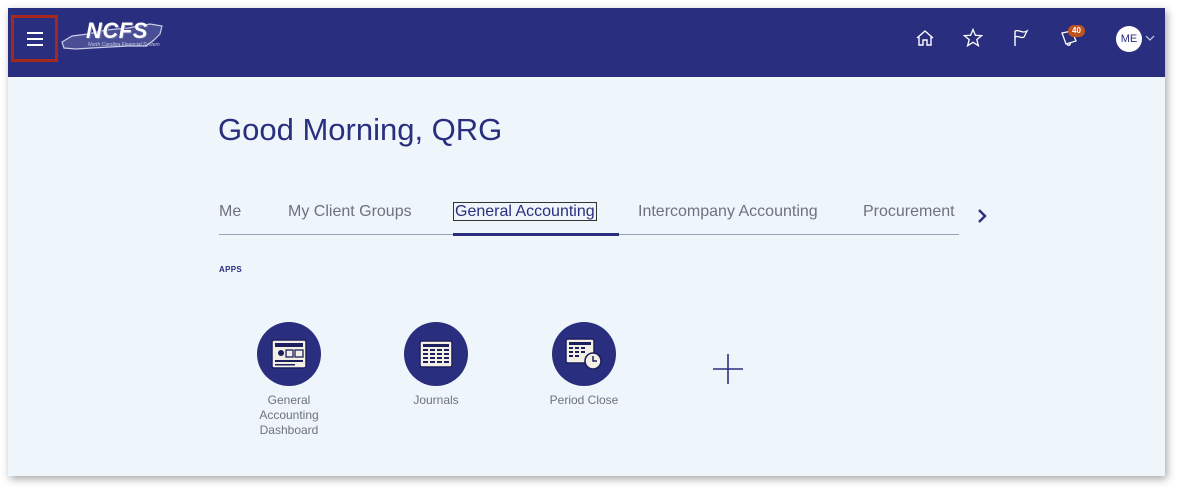  What do you see at coordinates (973, 38) in the screenshot?
I see `star-icon` at bounding box center [973, 38].